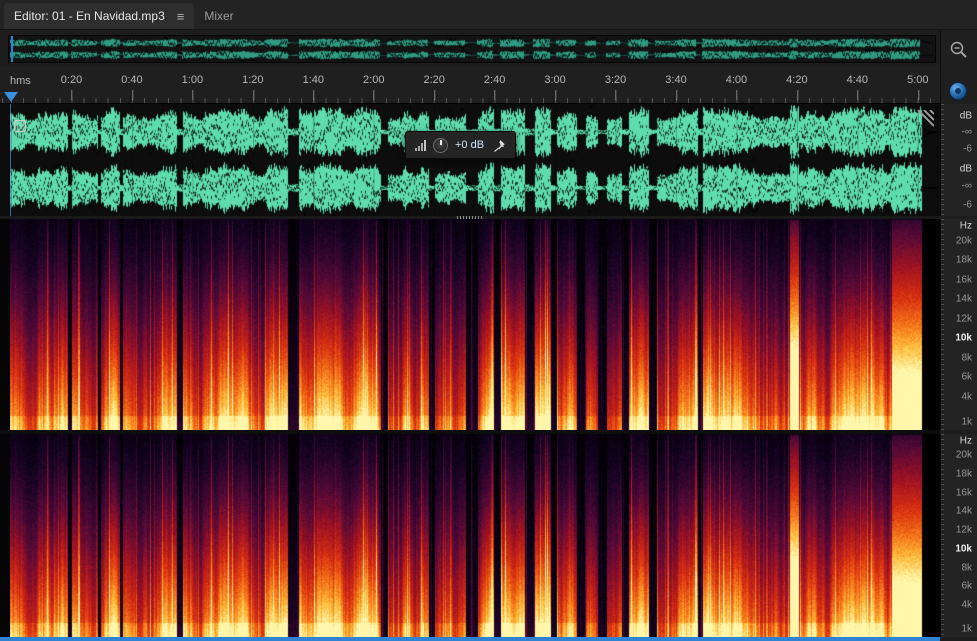 This screenshot has height=641, width=977. I want to click on overview-playhead, so click(12, 49).